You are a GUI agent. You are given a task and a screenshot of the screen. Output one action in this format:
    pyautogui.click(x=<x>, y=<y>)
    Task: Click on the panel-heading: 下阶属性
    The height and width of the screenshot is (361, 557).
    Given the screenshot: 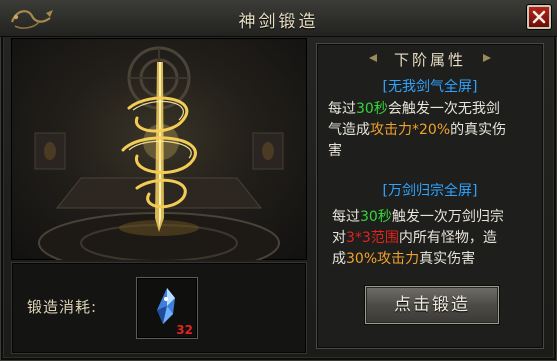 What is the action you would take?
    pyautogui.click(x=430, y=58)
    